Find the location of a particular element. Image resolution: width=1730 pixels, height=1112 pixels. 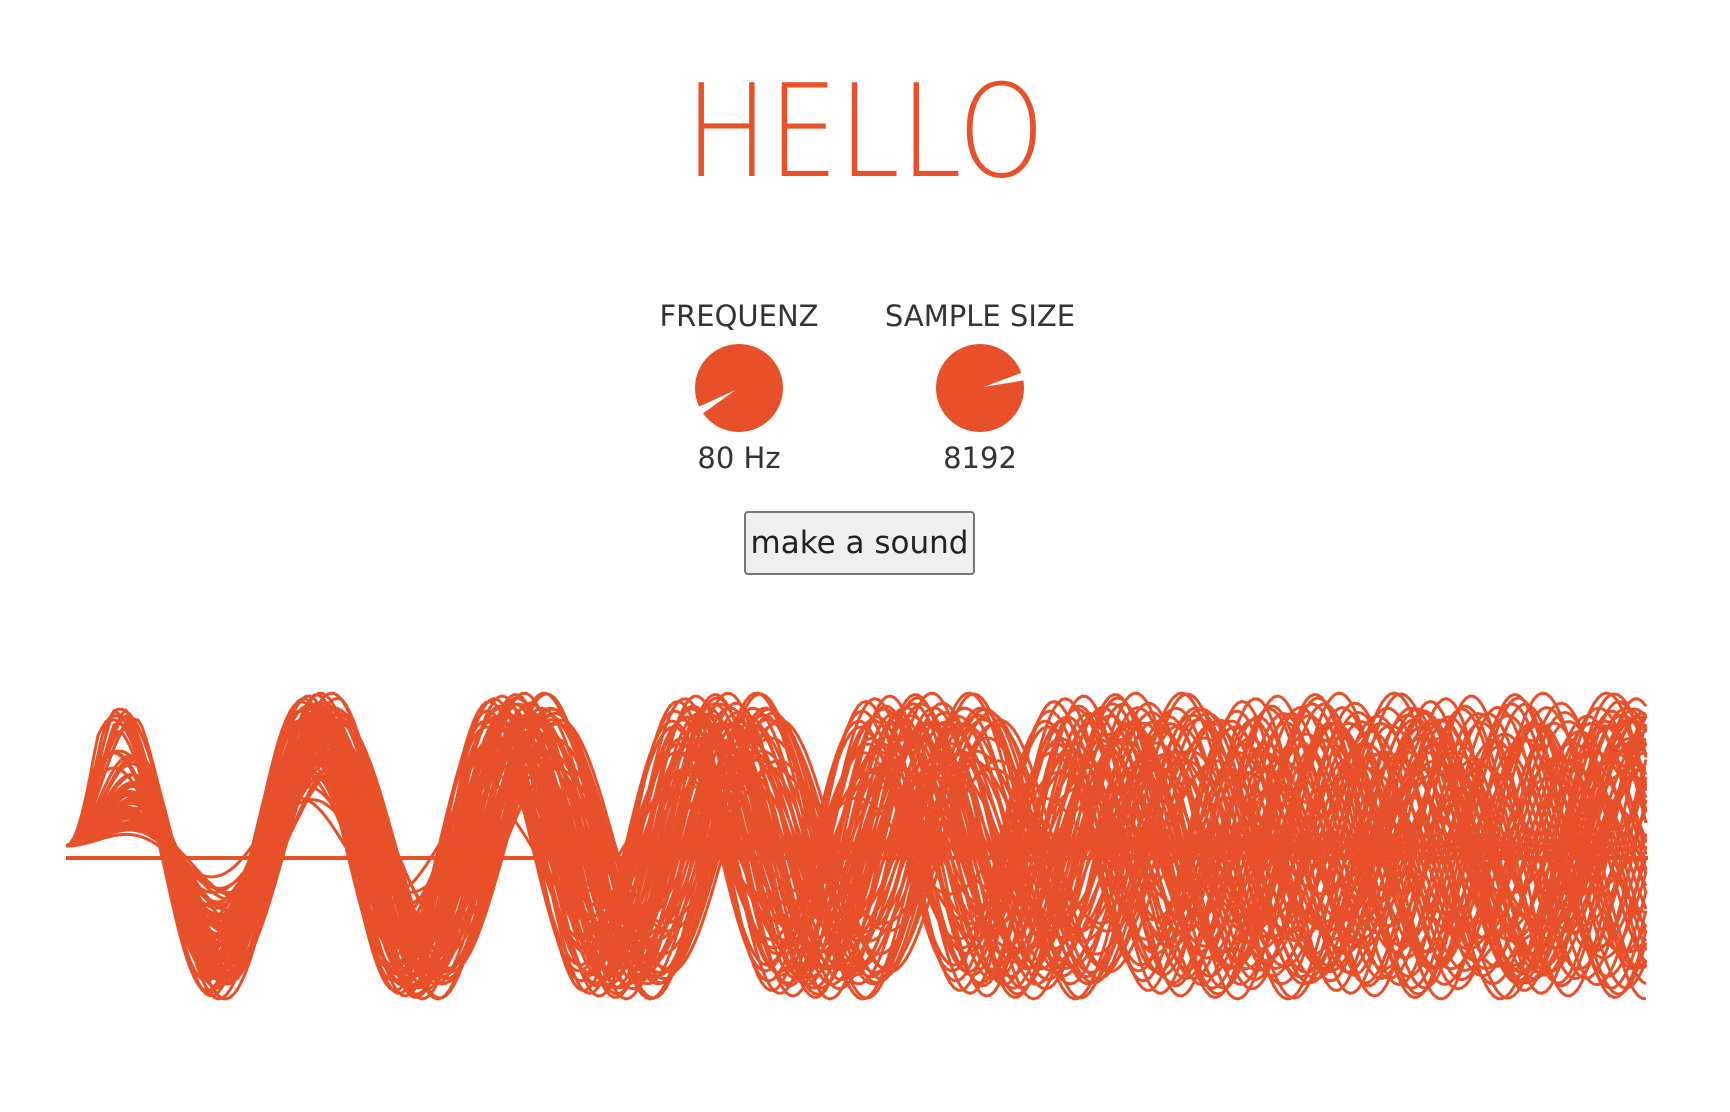

page-title-lettering: HELLO is located at coordinates (865, 132).